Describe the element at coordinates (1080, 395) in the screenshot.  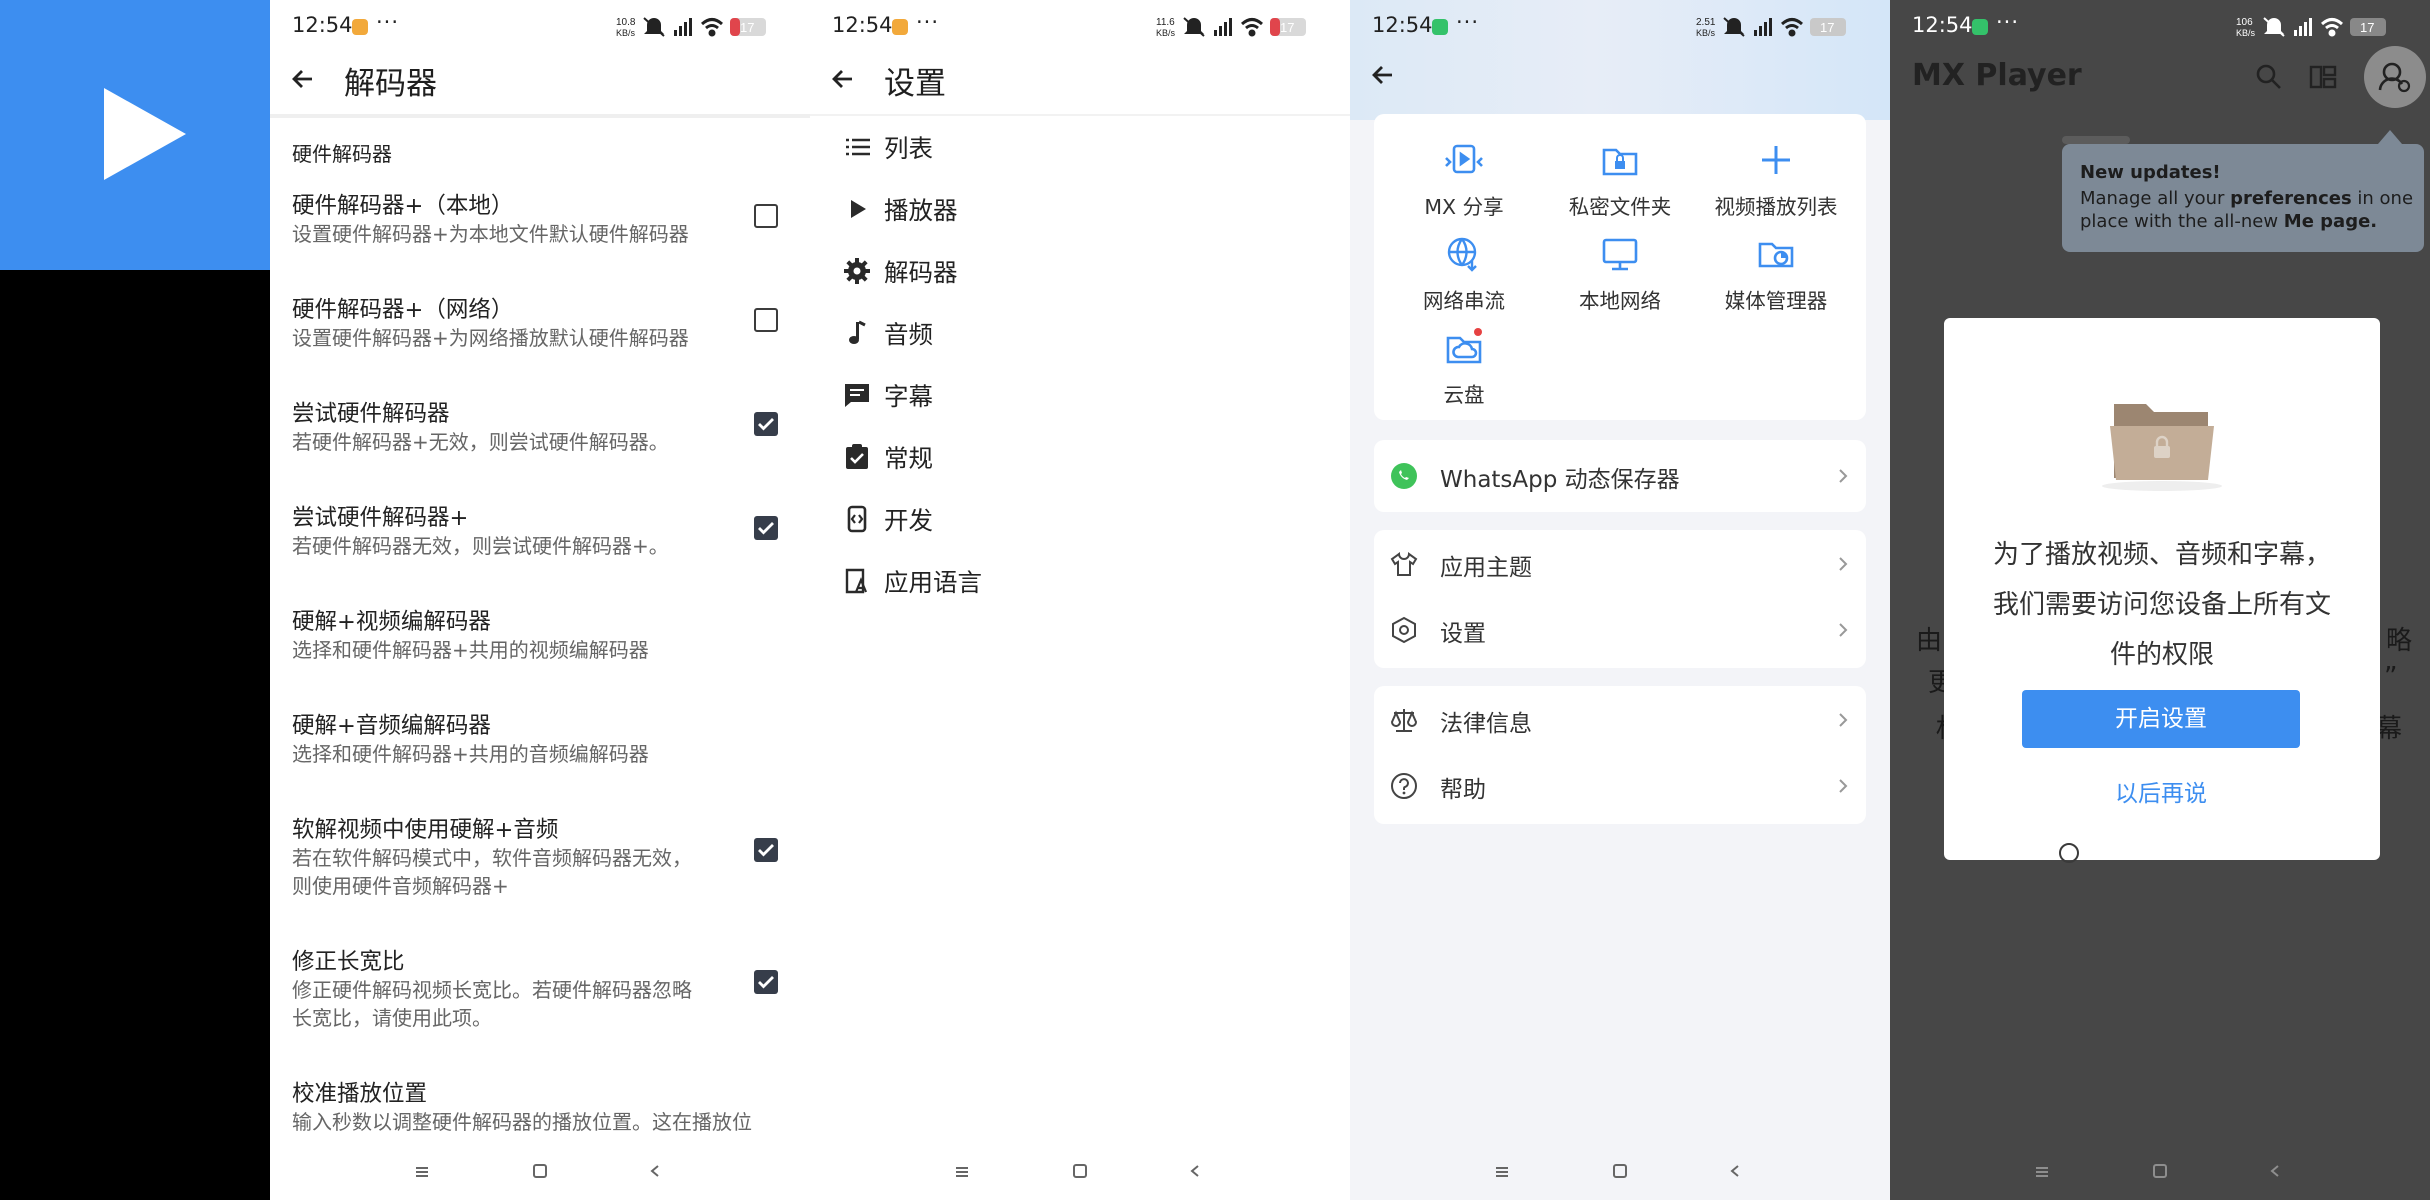
I see `settings-item: 字幕` at that location.